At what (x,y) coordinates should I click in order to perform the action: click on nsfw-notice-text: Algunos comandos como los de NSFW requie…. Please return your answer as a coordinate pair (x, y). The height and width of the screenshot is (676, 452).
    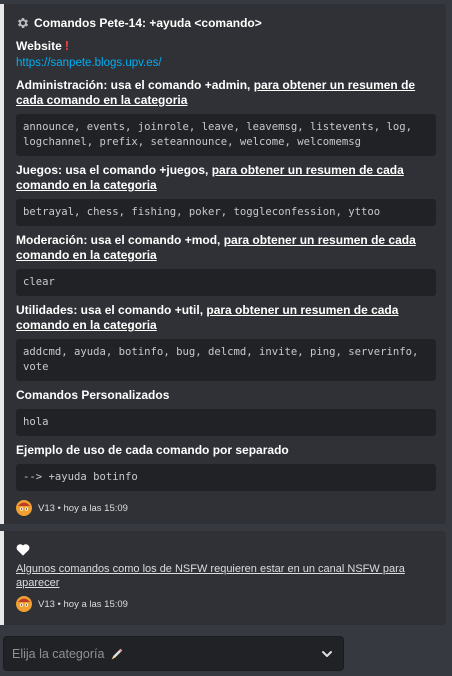
    Looking at the image, I should click on (226, 576).